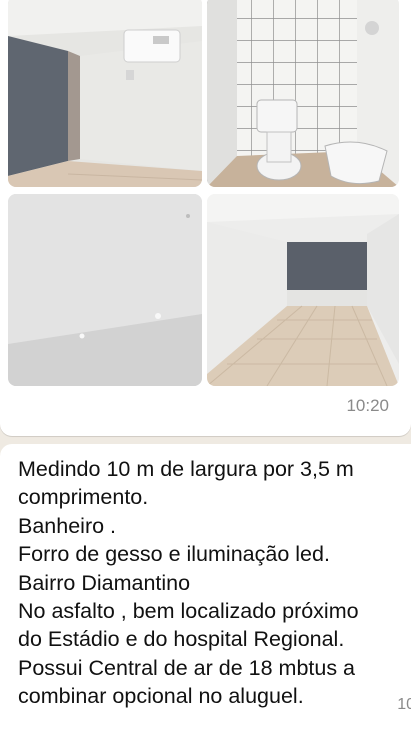  Describe the element at coordinates (161, 696) in the screenshot. I see `message-line: combinar opcional no aluguel.` at that location.